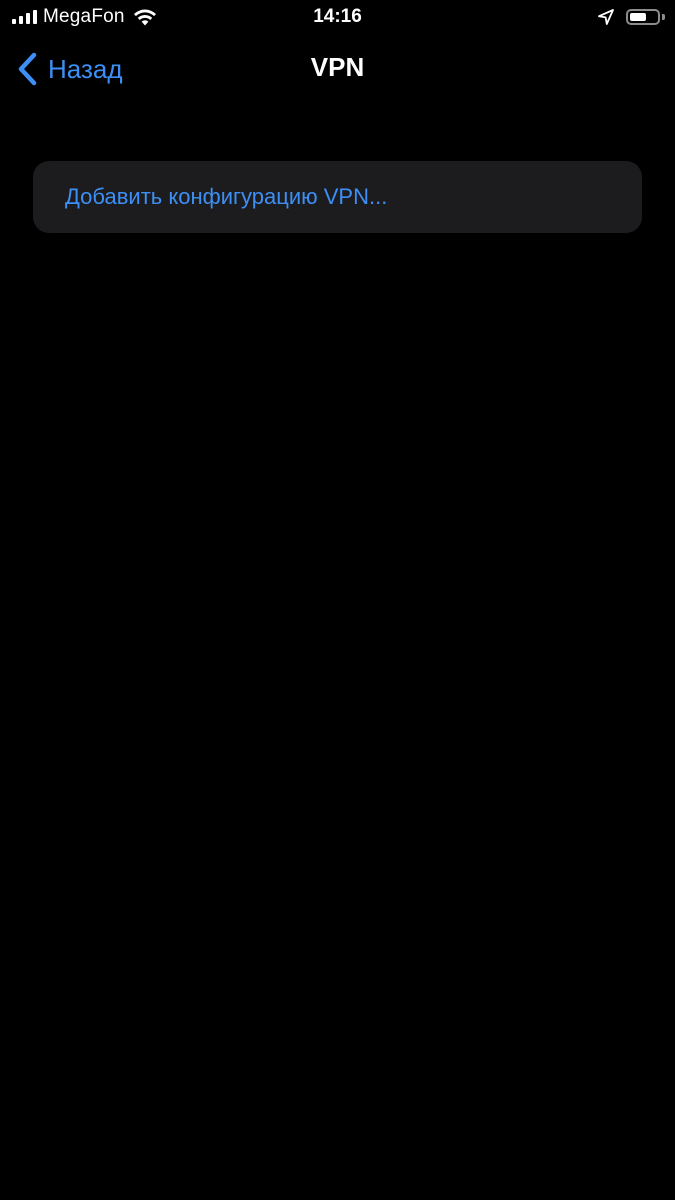 This screenshot has width=675, height=1200. What do you see at coordinates (638, 17) in the screenshot?
I see `battery-fill` at bounding box center [638, 17].